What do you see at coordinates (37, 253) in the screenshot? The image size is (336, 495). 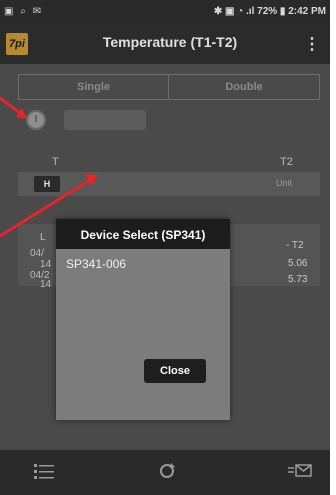 I see `table-row-tag: 04/` at bounding box center [37, 253].